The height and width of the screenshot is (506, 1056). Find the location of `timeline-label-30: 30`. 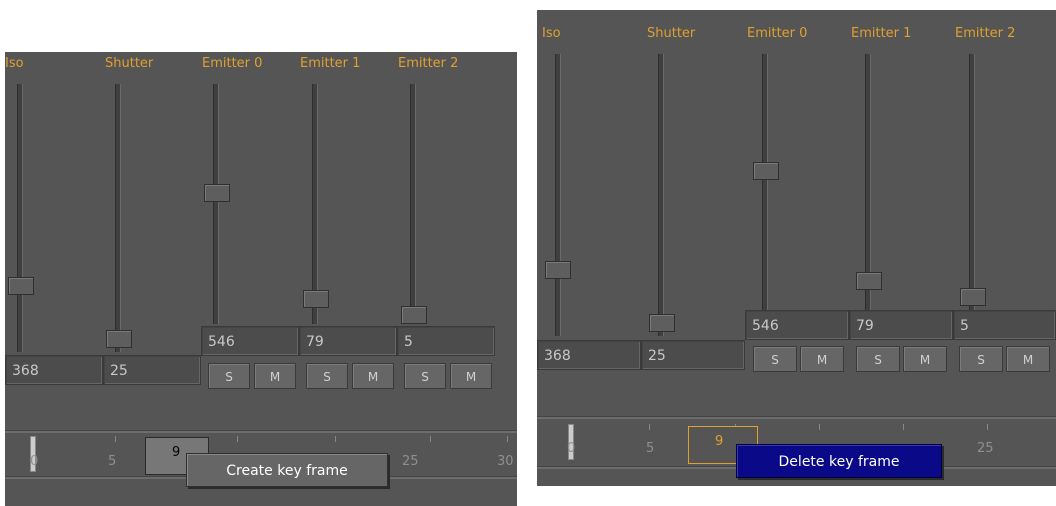

timeline-label-30: 30 is located at coordinates (505, 461).